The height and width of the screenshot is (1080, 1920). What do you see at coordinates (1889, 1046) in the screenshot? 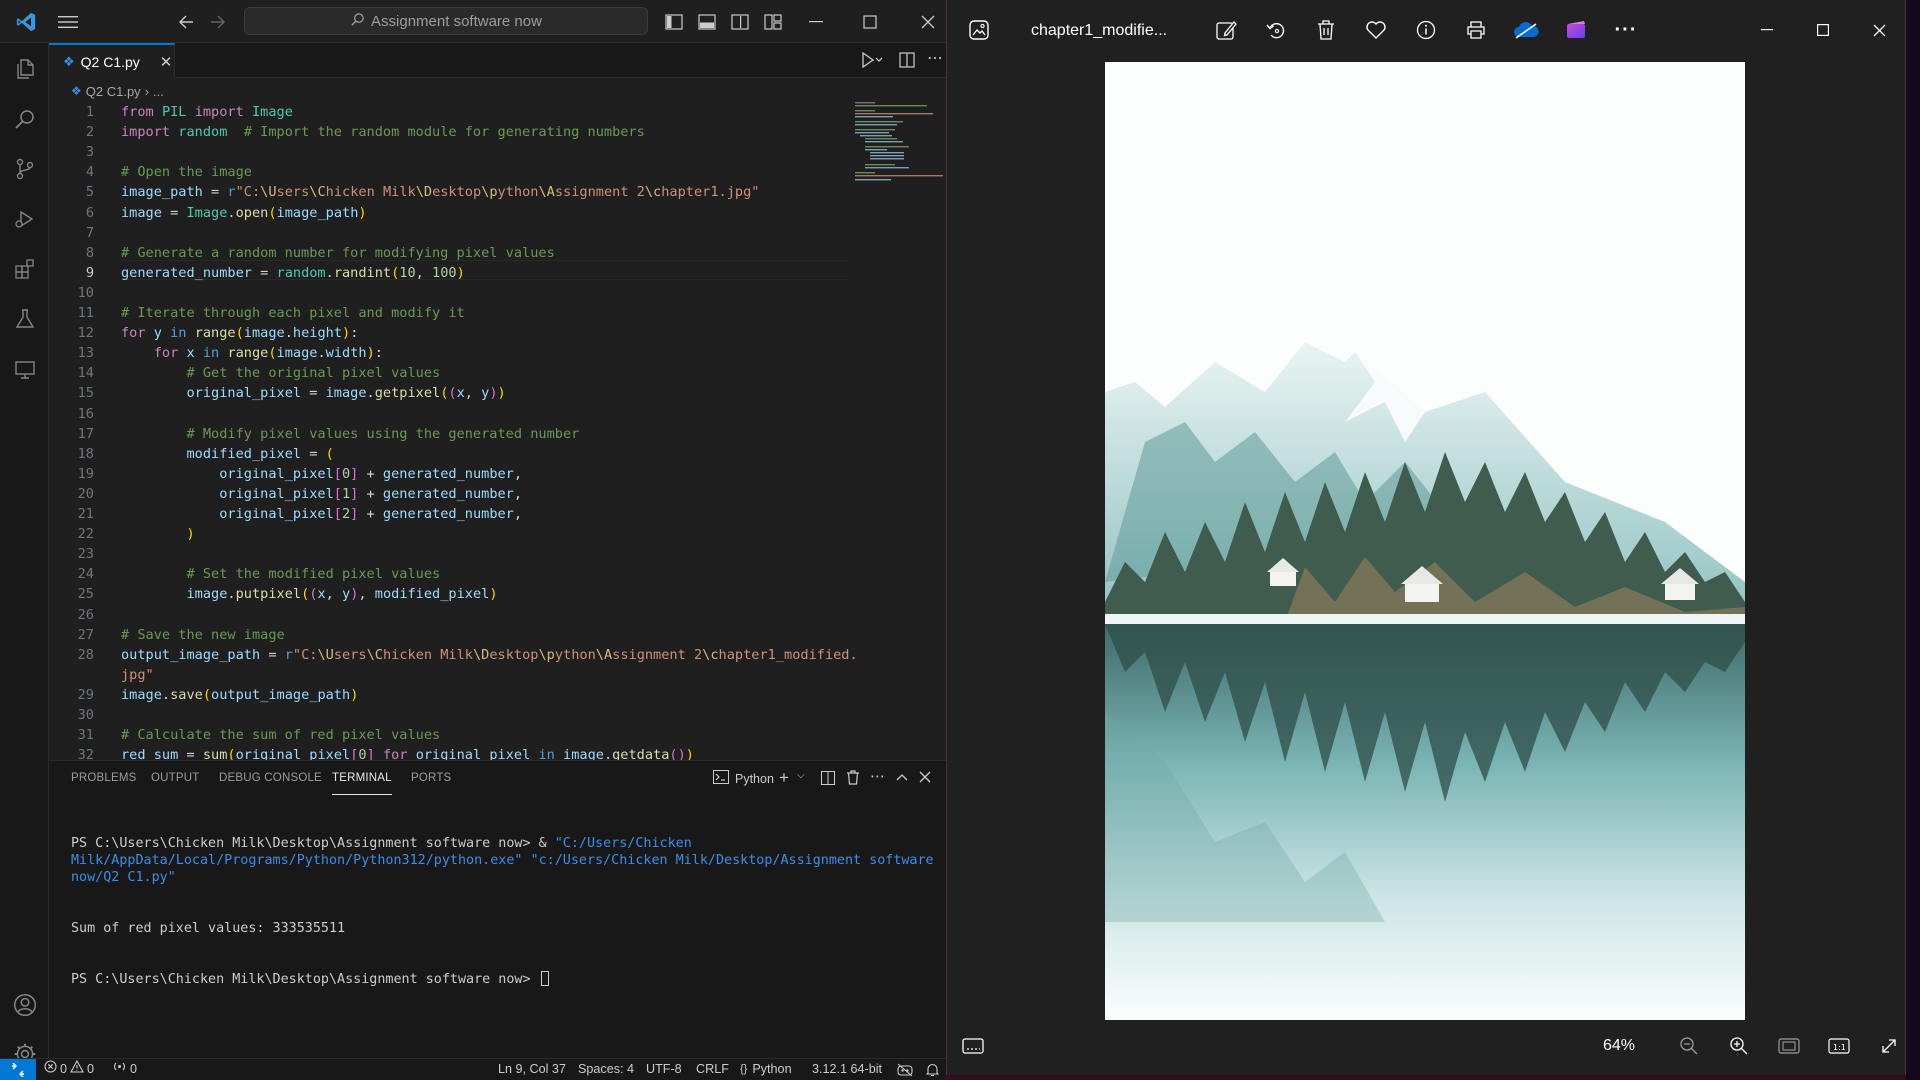
I see `fullscreen-icon` at bounding box center [1889, 1046].